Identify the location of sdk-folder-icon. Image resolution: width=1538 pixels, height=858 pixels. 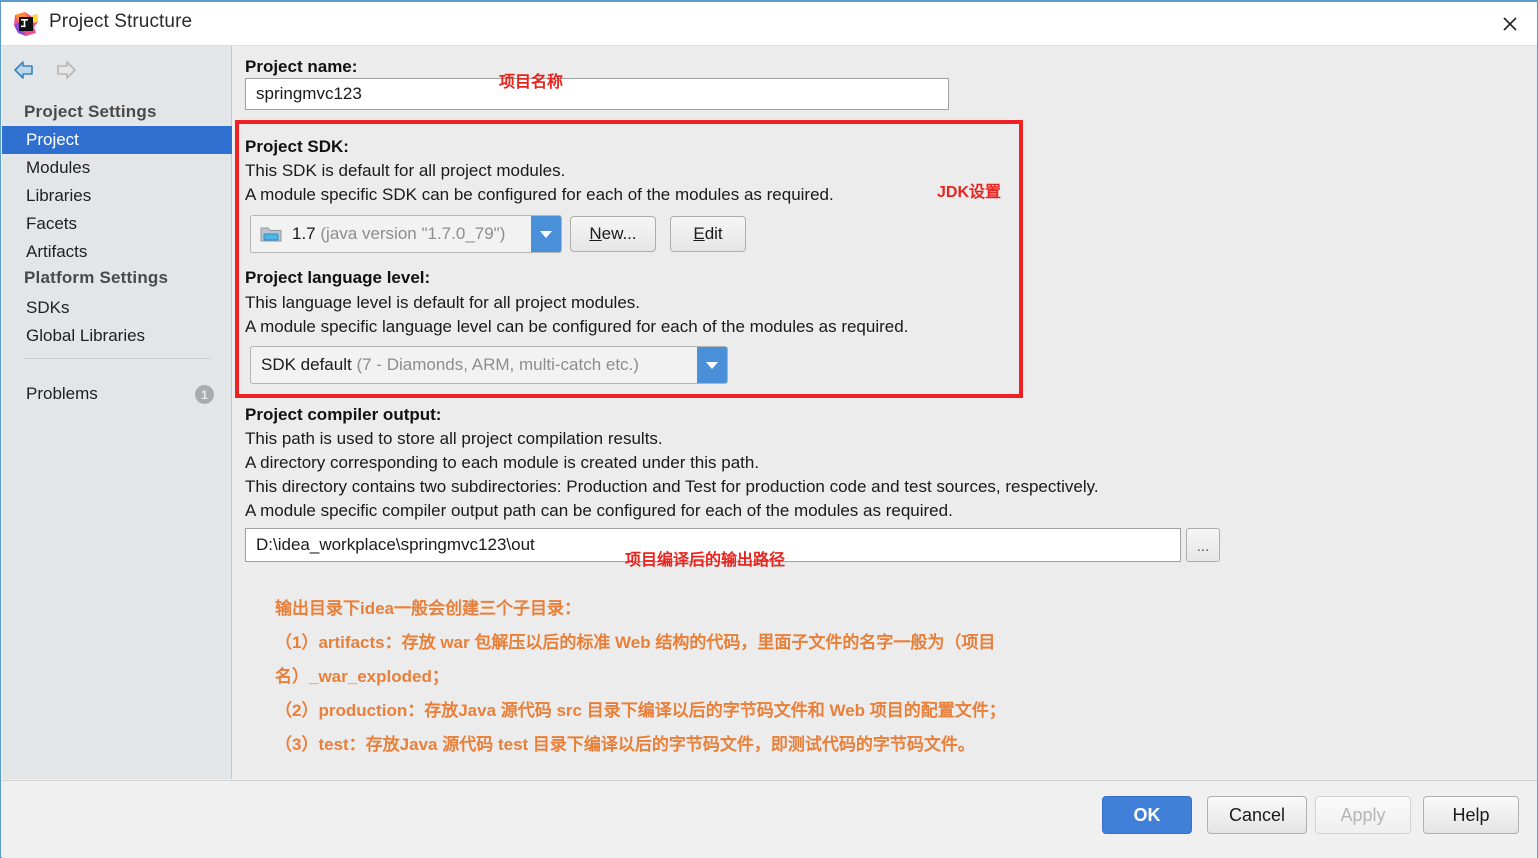
(271, 234).